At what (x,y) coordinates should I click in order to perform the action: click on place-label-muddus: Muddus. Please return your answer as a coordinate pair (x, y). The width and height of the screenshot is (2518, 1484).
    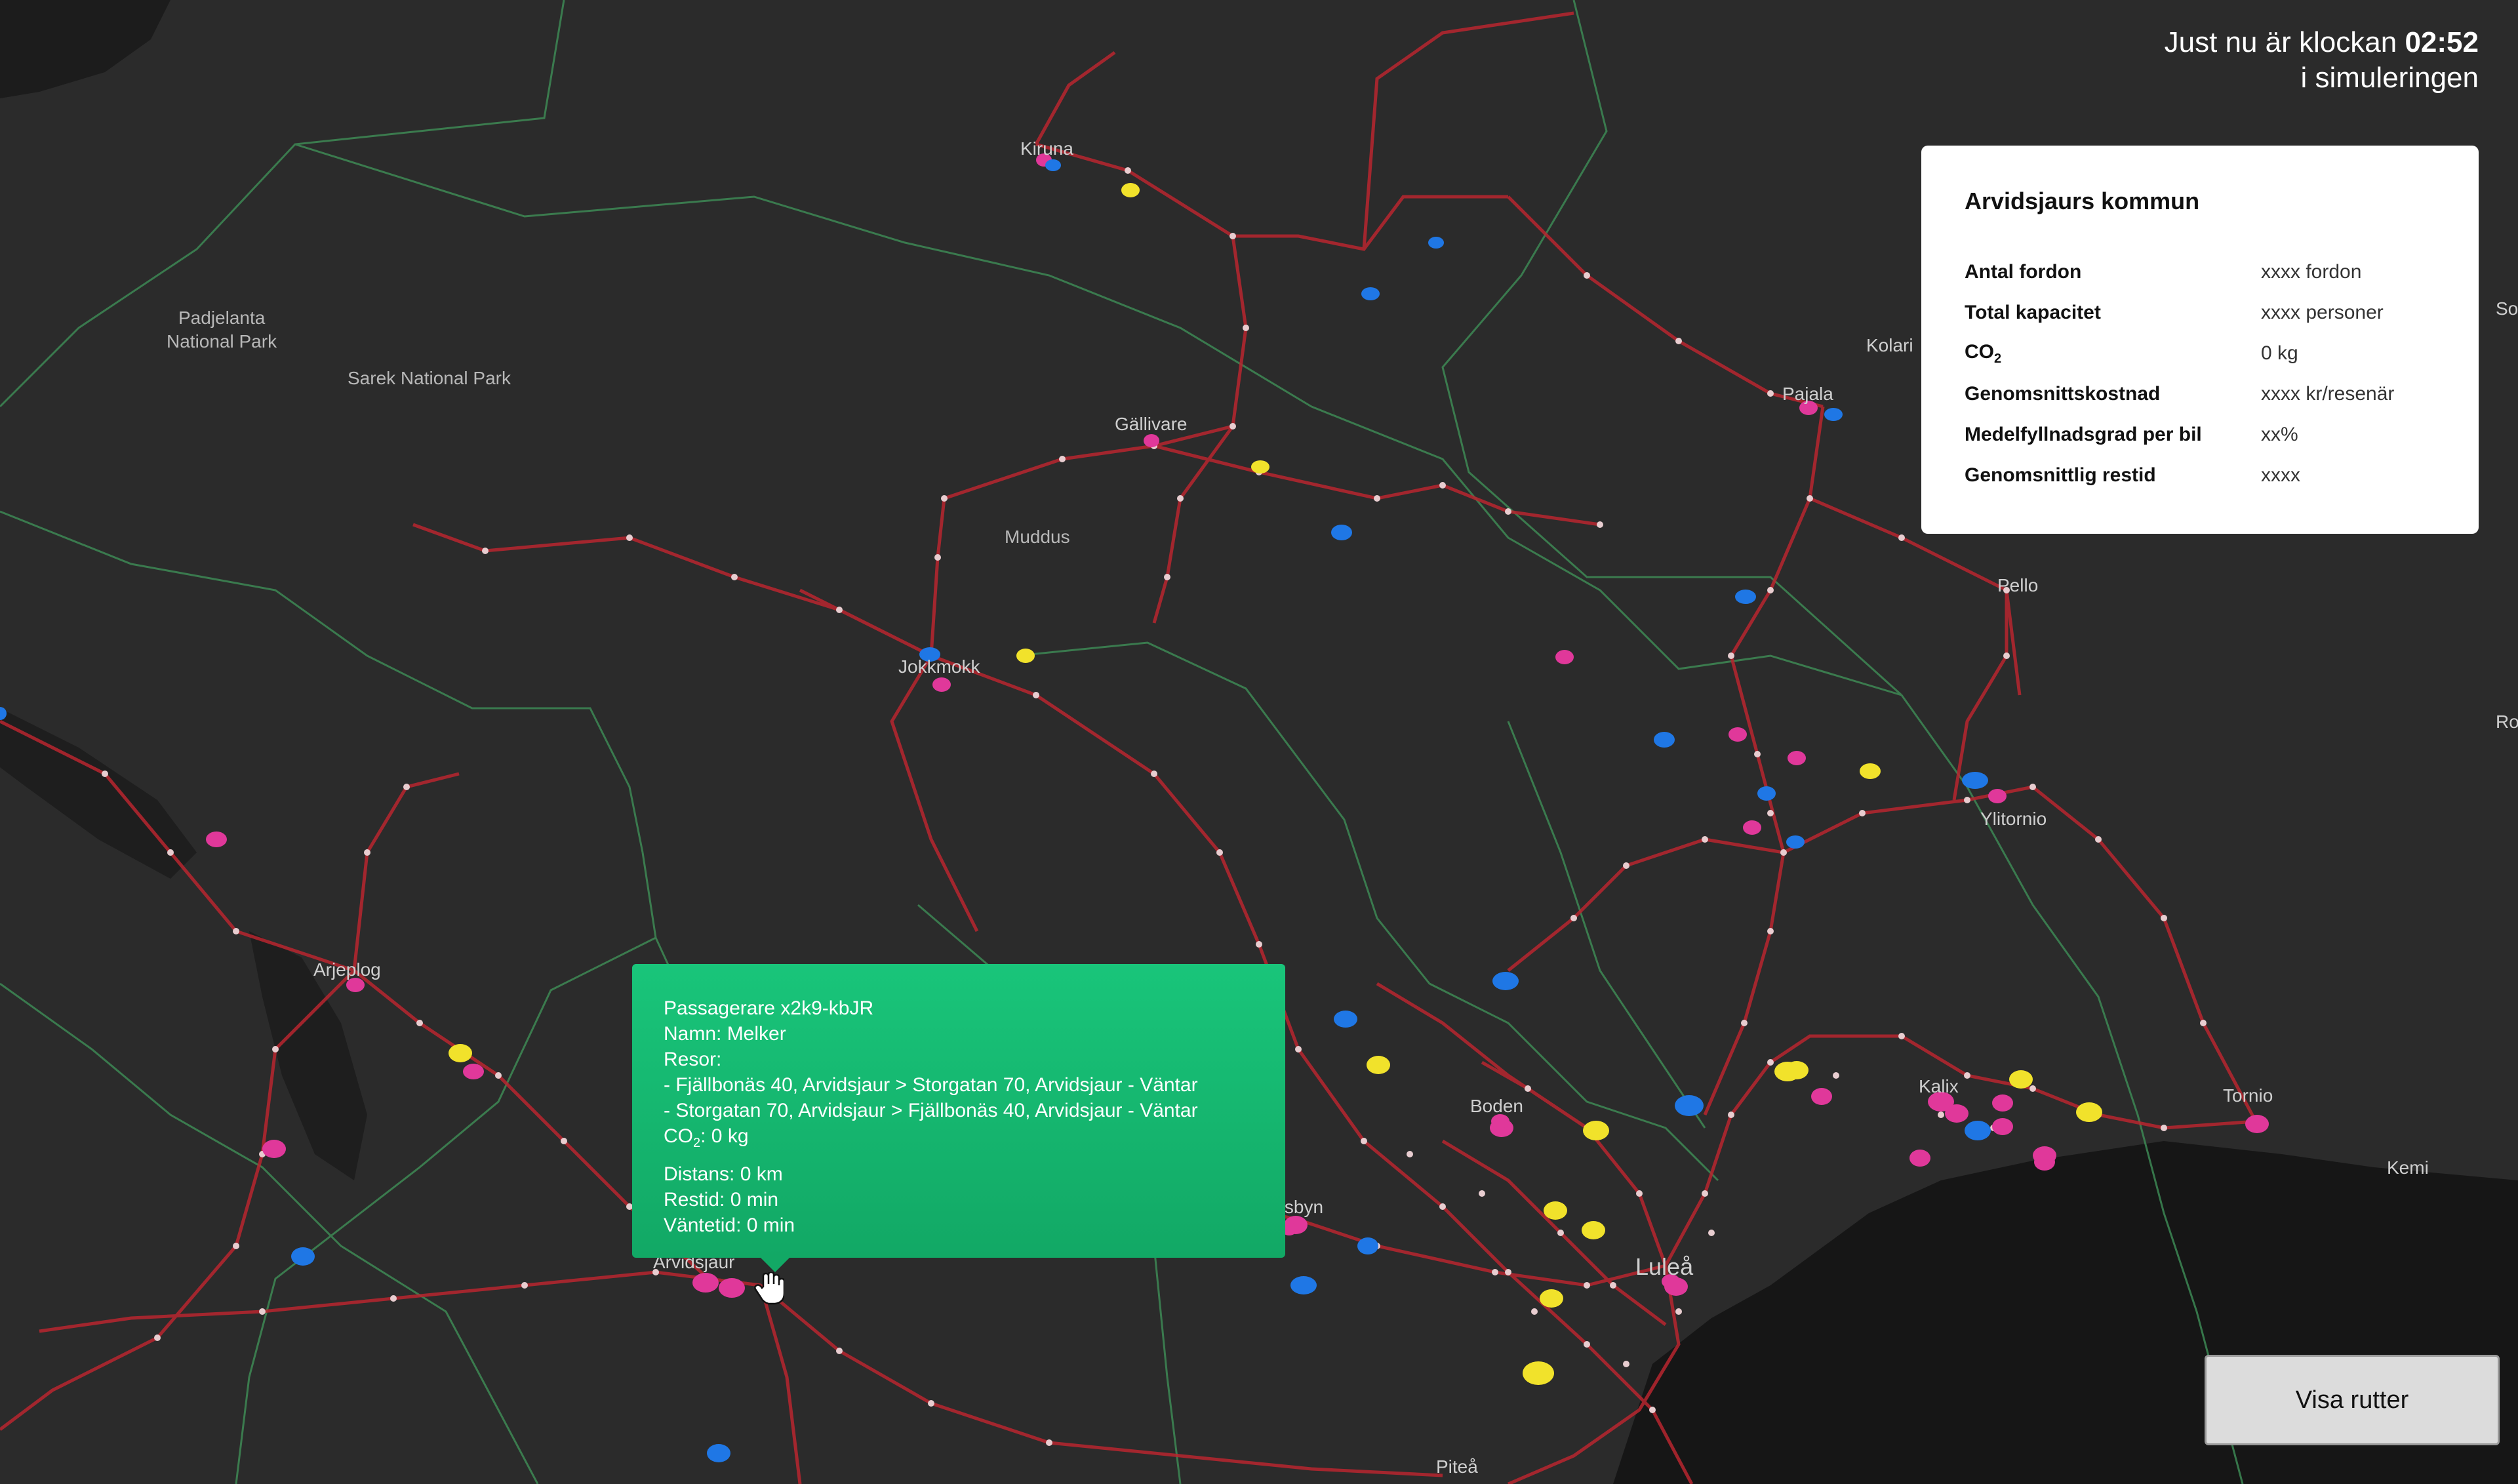
    Looking at the image, I should click on (1038, 537).